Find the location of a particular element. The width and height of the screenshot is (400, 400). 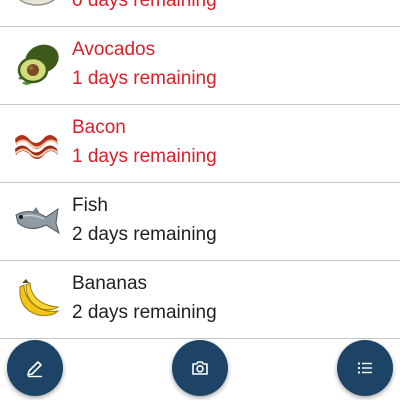

item-name: Bacon is located at coordinates (99, 127).